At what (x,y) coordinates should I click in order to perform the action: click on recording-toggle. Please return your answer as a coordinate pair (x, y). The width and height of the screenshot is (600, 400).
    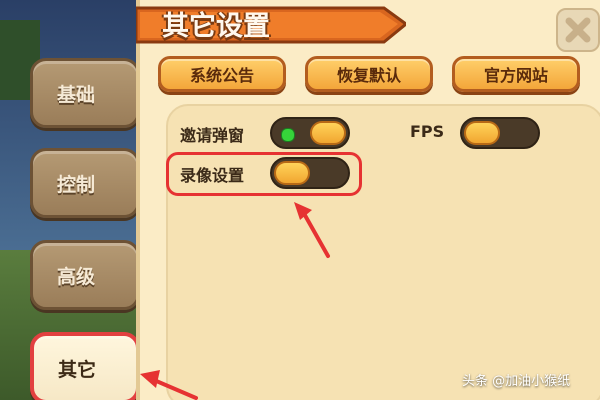
    Looking at the image, I should click on (310, 173).